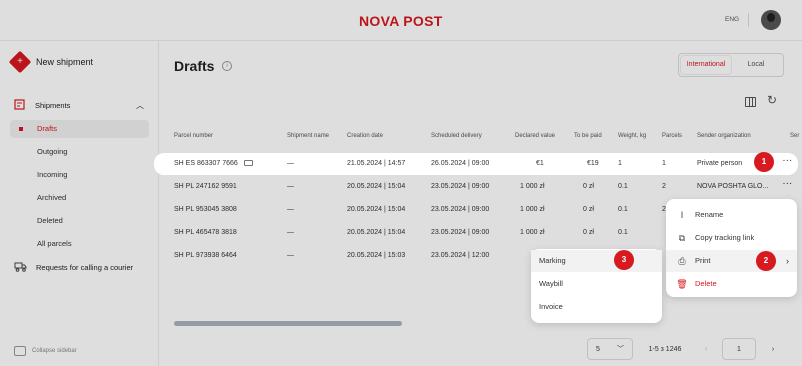 The height and width of the screenshot is (366, 802). Describe the element at coordinates (460, 255) in the screenshot. I see `scheduled-delivery: 23.05.2024 | 12:00` at that location.